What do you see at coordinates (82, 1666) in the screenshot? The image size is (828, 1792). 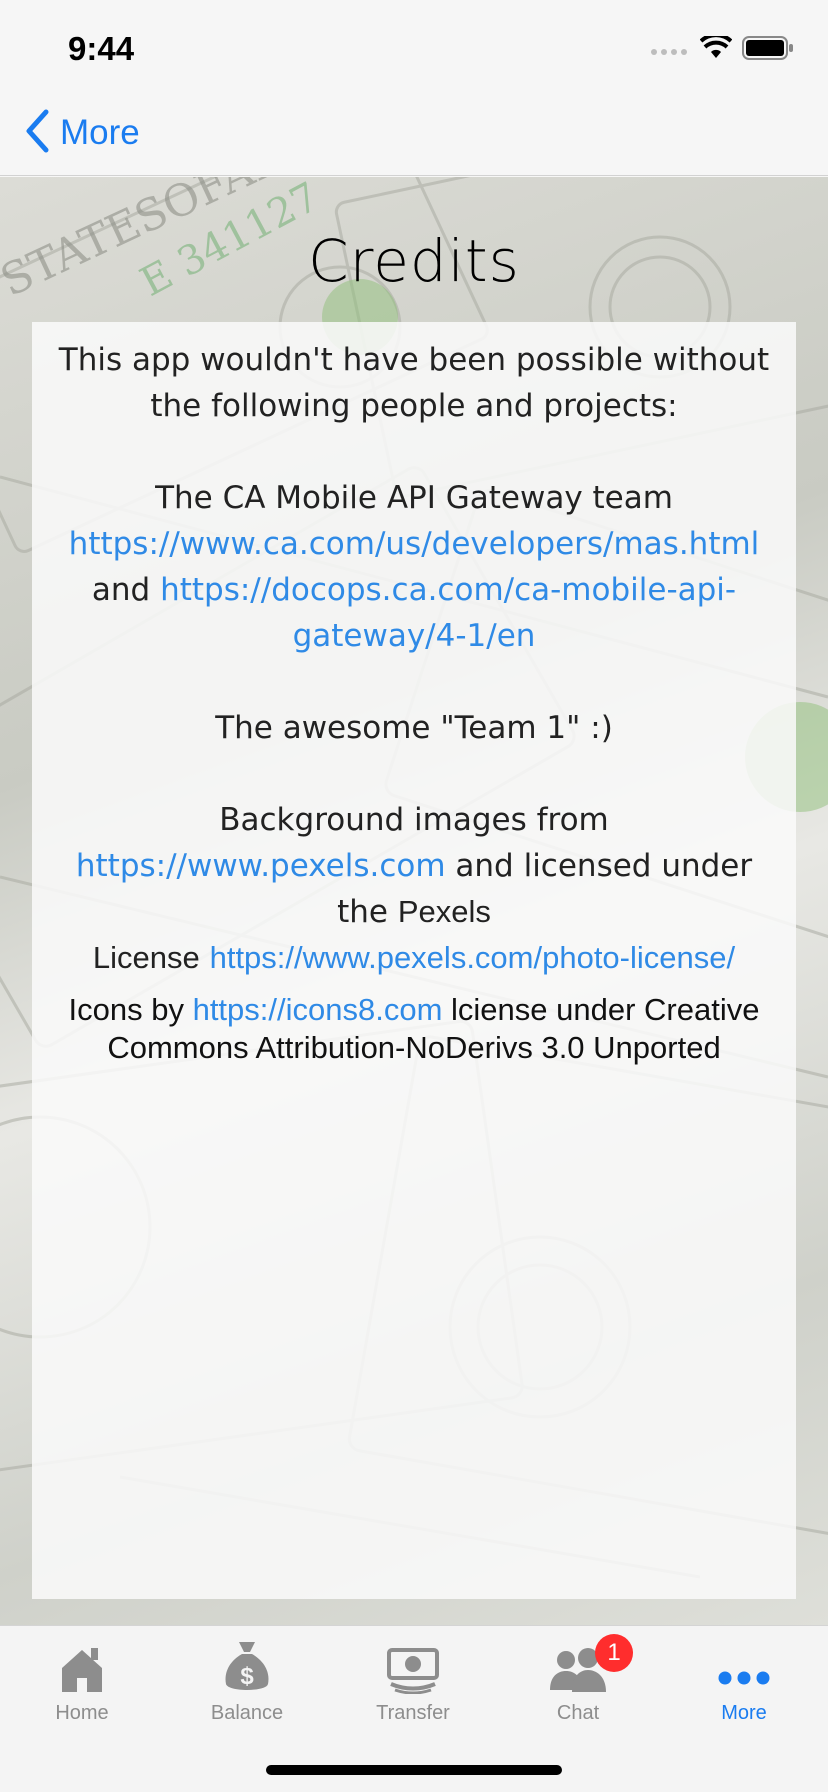 I see `home-icon` at bounding box center [82, 1666].